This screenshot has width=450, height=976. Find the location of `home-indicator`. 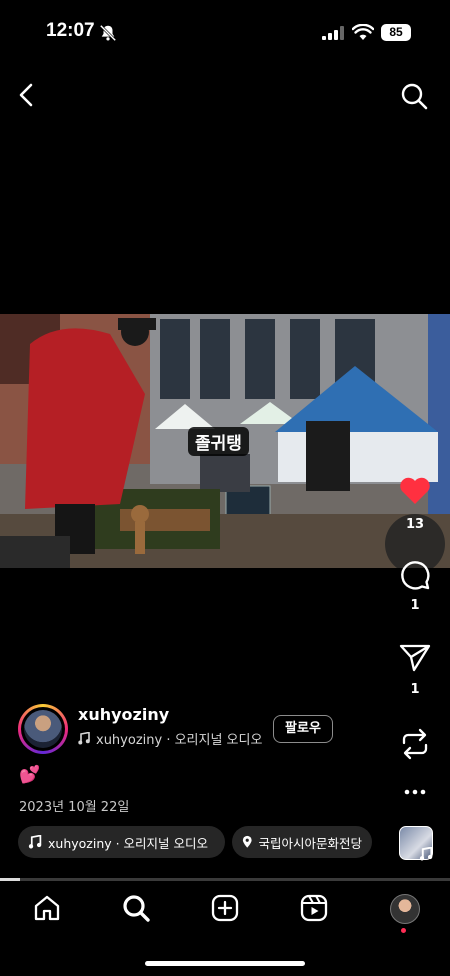

home-indicator is located at coordinates (225, 963).